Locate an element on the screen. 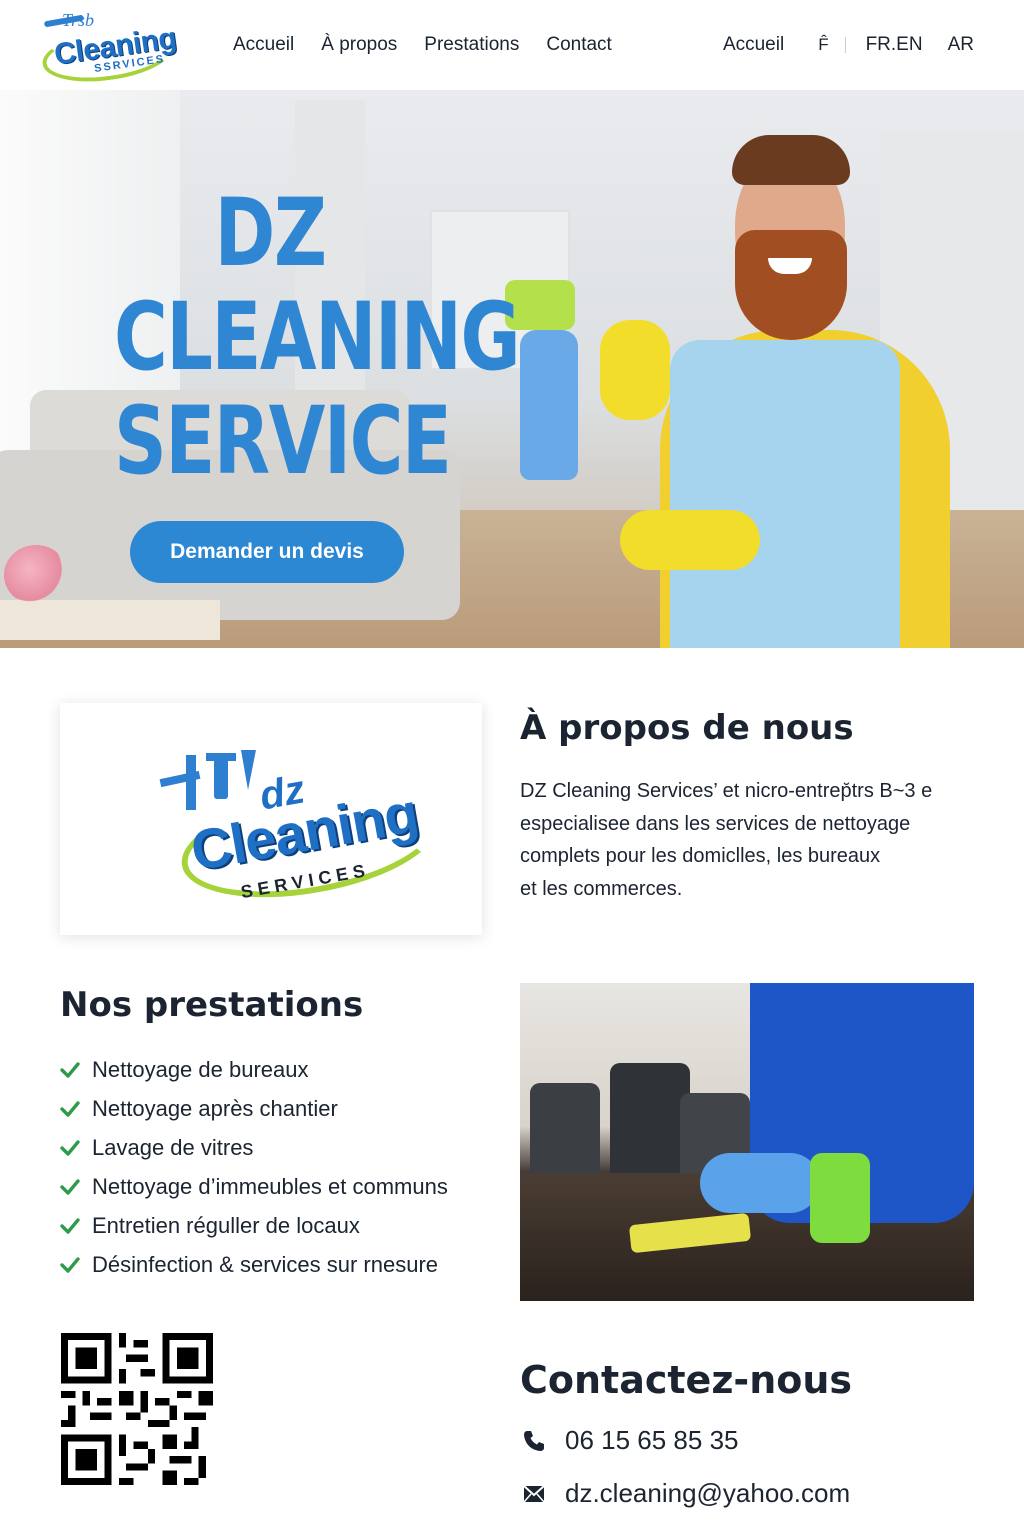 This screenshot has height=1536, width=1024. office-cleaning-photo is located at coordinates (747, 1142).